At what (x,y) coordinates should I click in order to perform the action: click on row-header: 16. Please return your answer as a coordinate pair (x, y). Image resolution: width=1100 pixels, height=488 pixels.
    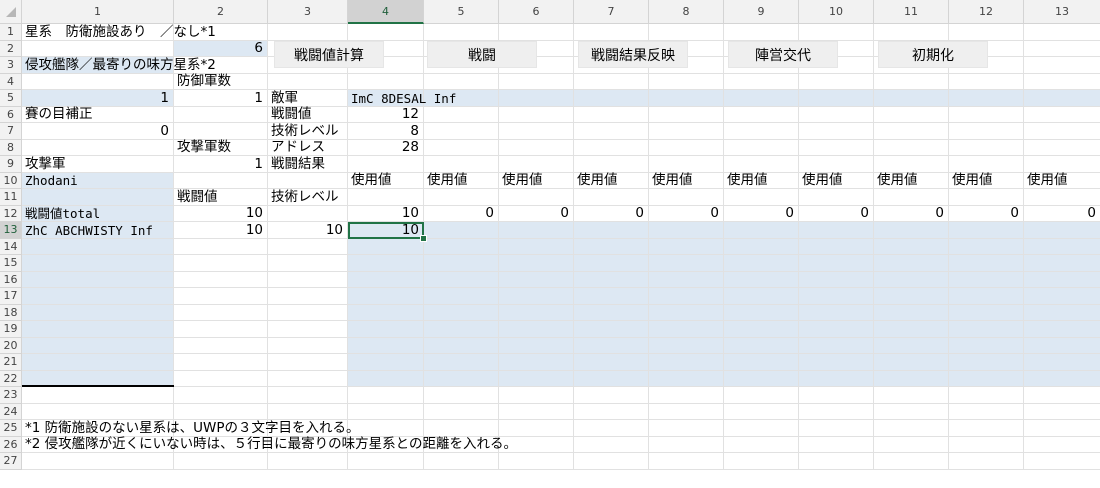
    Looking at the image, I should click on (11, 279).